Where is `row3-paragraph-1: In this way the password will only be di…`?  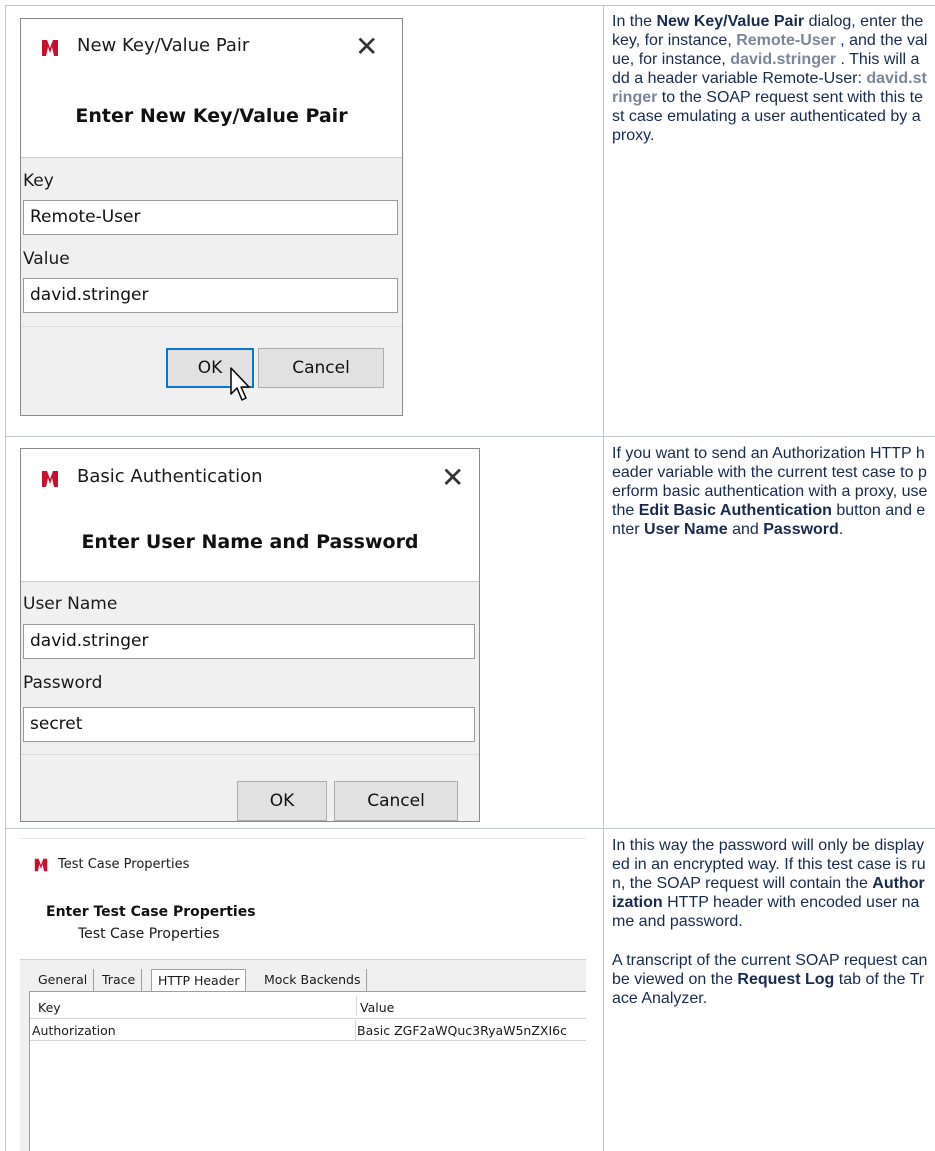 row3-paragraph-1: In this way the password will only be di… is located at coordinates (769, 883).